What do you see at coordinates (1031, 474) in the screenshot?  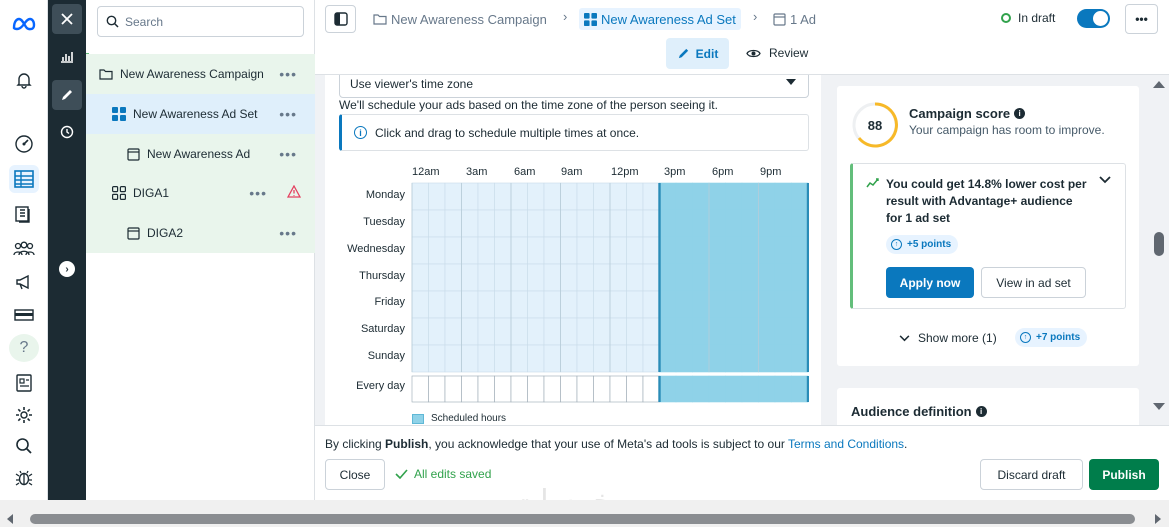 I see `discard-draft-button: Discard draft` at bounding box center [1031, 474].